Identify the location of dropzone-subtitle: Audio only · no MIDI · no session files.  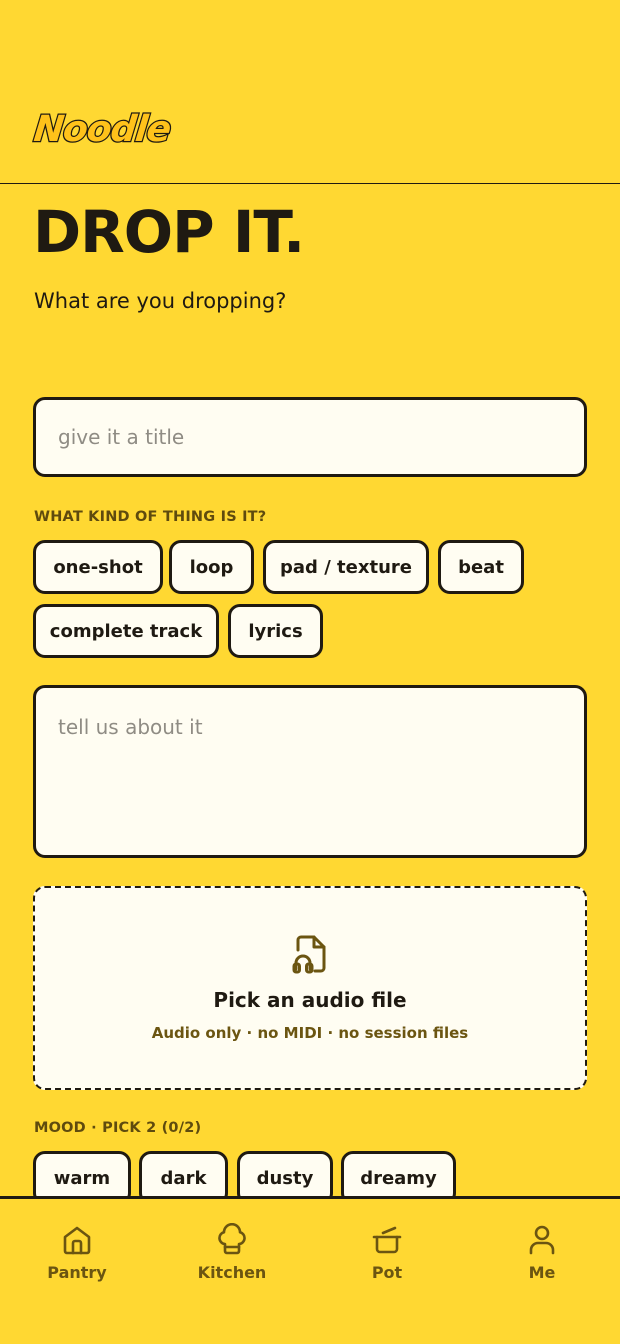
(310, 1033).